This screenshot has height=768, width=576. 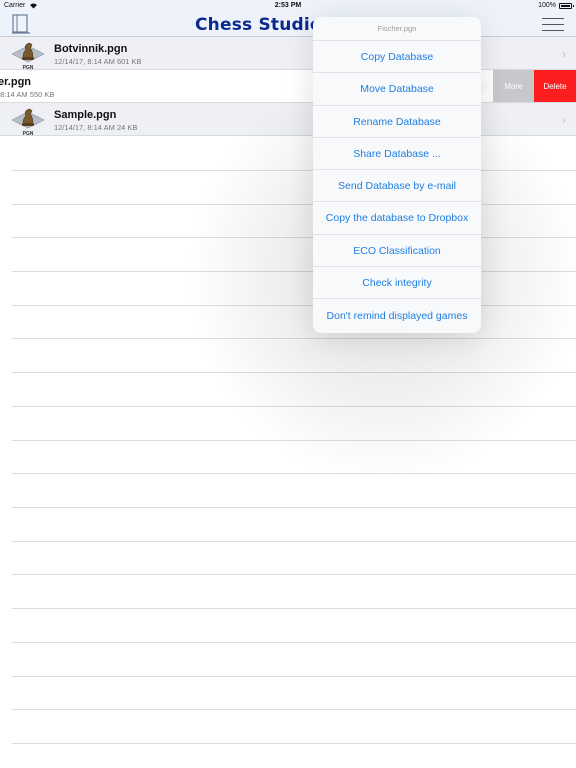 I want to click on send-database-email-button: Send Database by e-mail, so click(x=397, y=186).